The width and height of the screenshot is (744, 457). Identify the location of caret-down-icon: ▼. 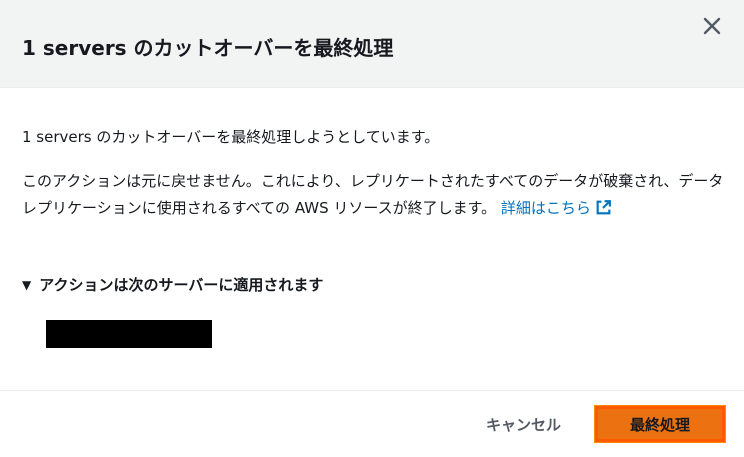
(27, 285).